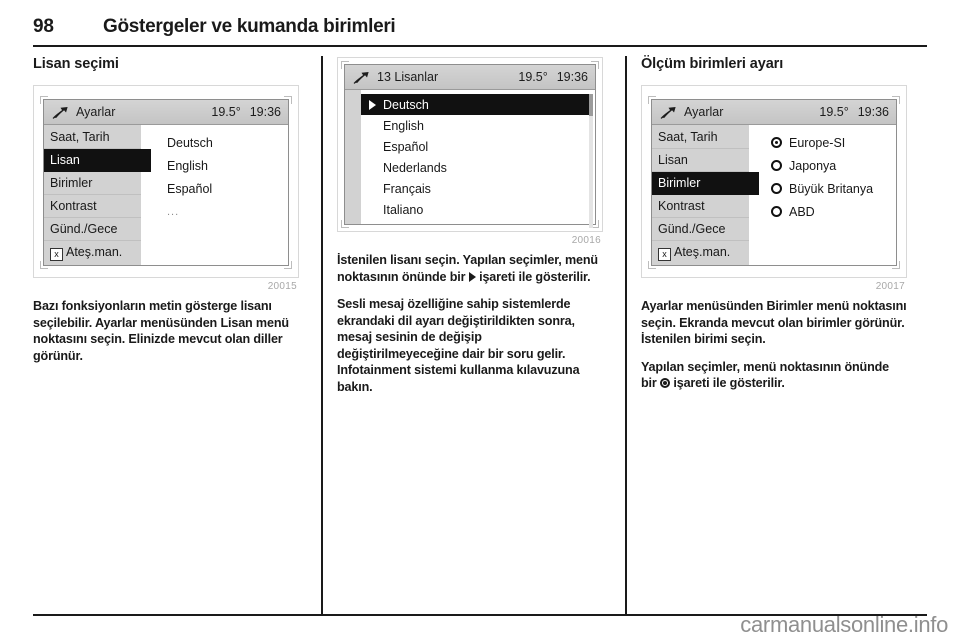  What do you see at coordinates (361, 77) in the screenshot?
I see `settings-wrench-icon` at bounding box center [361, 77].